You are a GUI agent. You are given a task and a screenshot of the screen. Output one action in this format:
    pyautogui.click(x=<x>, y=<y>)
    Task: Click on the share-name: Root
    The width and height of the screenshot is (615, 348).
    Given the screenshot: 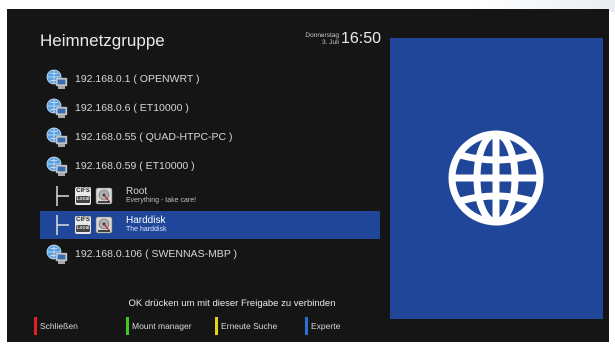 What is the action you would take?
    pyautogui.click(x=137, y=191)
    